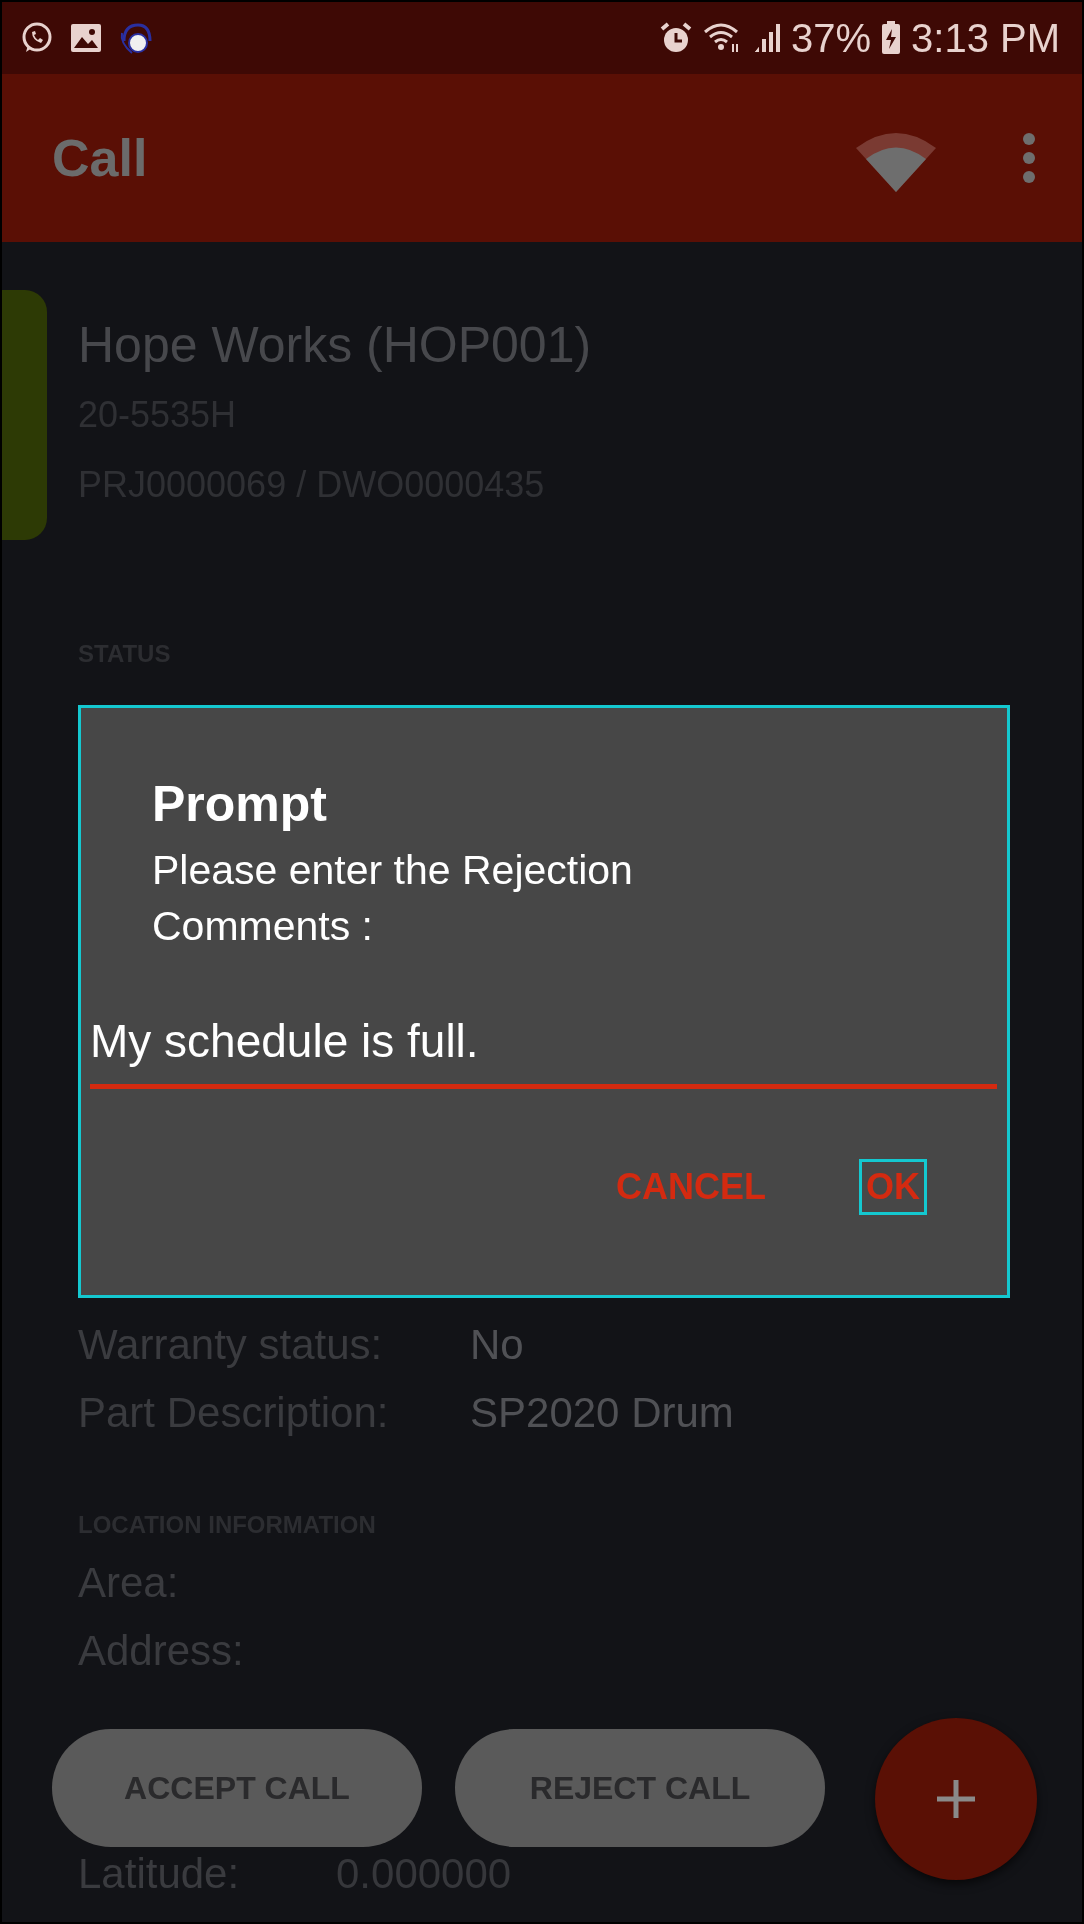  Describe the element at coordinates (893, 1187) in the screenshot. I see `dialog-button: OK` at that location.